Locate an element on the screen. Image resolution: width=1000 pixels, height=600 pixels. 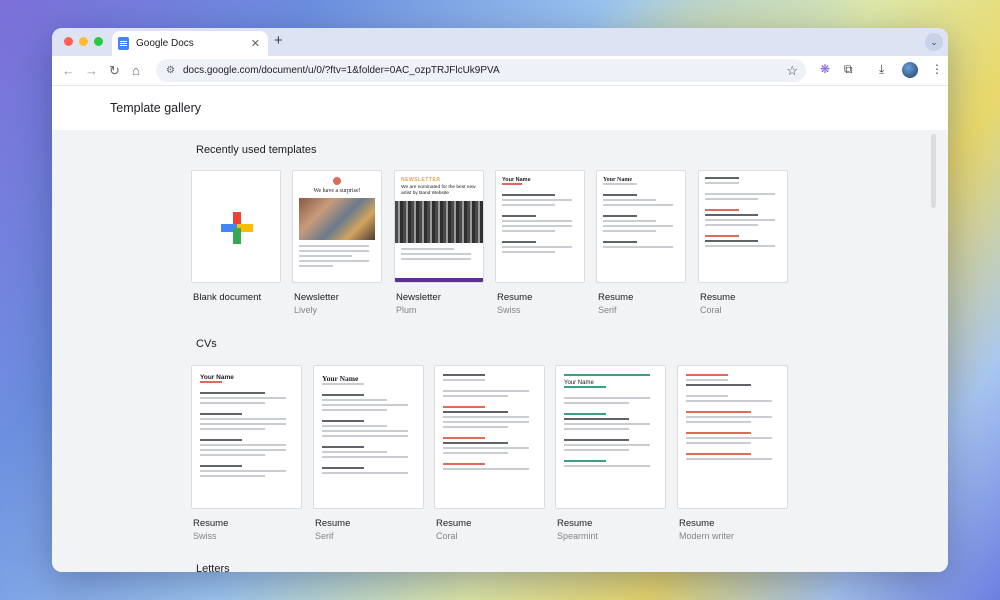
site-info-icon: ⚙ is located at coordinates (170, 70).